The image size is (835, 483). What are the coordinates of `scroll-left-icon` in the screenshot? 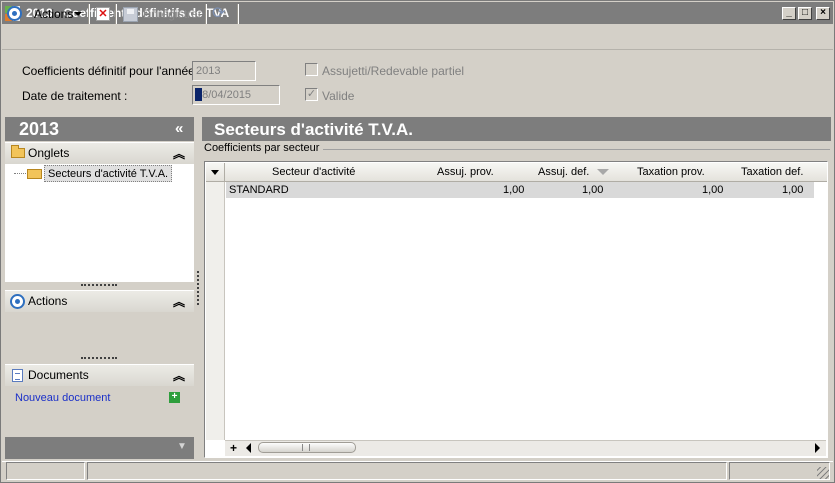 It's located at (248, 448).